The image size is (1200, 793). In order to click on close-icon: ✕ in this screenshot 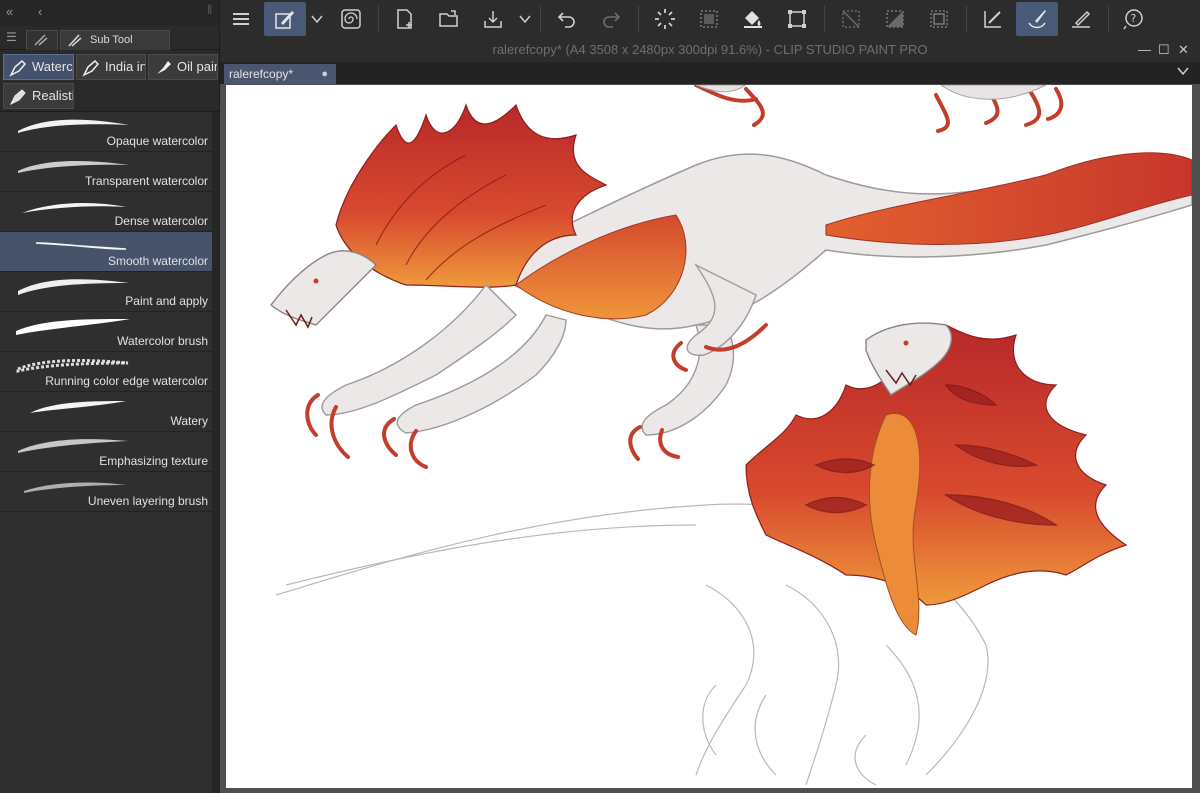, I will do `click(1183, 50)`.